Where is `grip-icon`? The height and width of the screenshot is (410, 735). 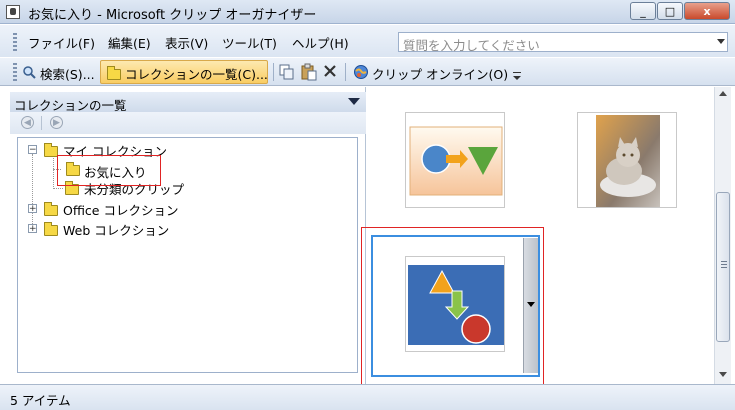
grip-icon is located at coordinates (724, 261).